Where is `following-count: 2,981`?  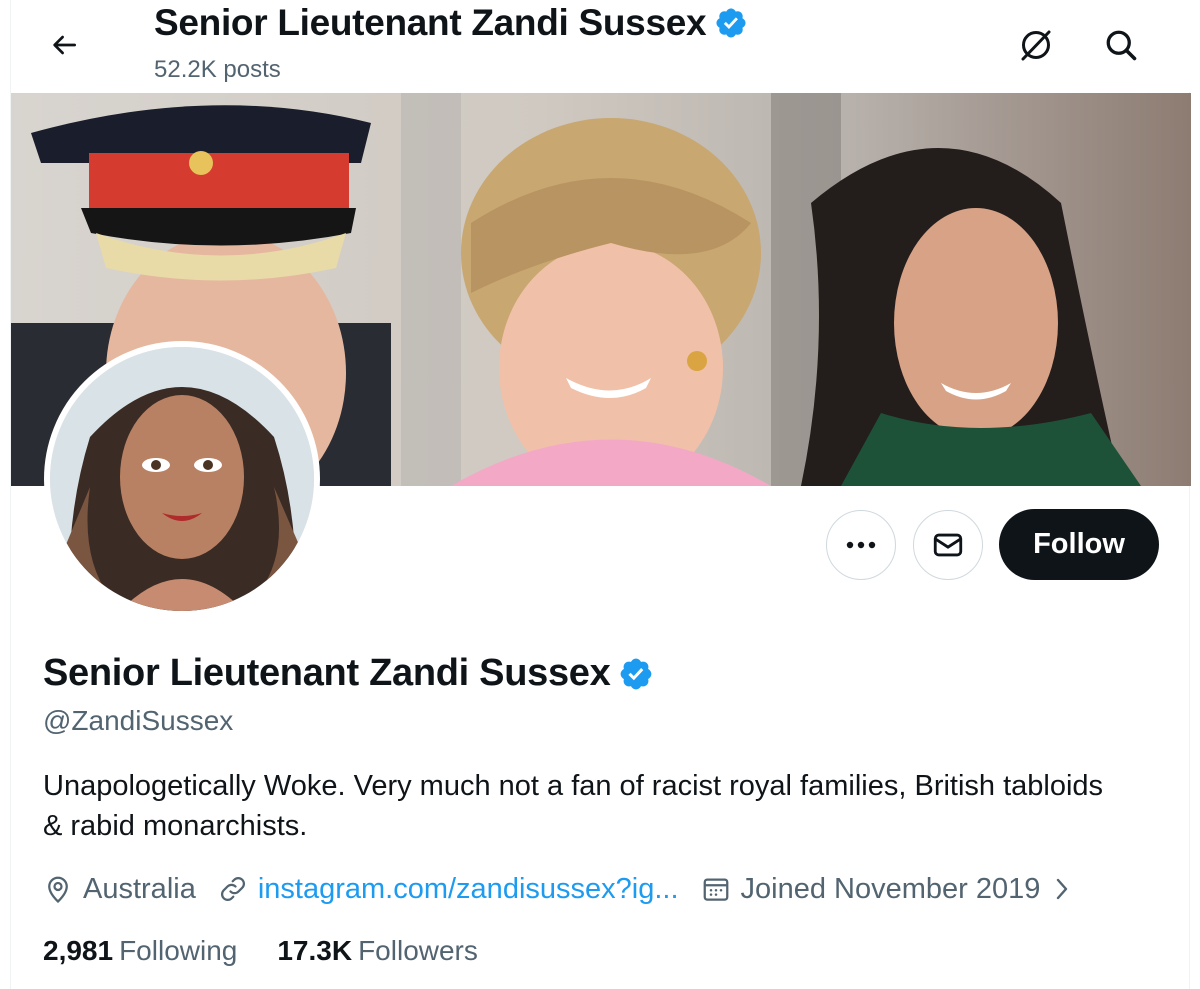 following-count: 2,981 is located at coordinates (78, 950).